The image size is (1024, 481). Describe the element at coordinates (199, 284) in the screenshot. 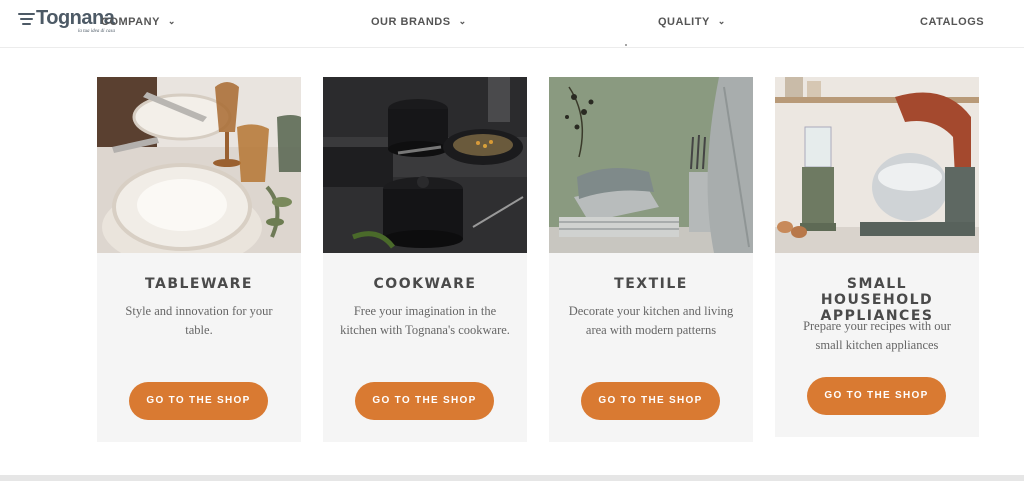

I see `card-title: TABLEWARE` at that location.